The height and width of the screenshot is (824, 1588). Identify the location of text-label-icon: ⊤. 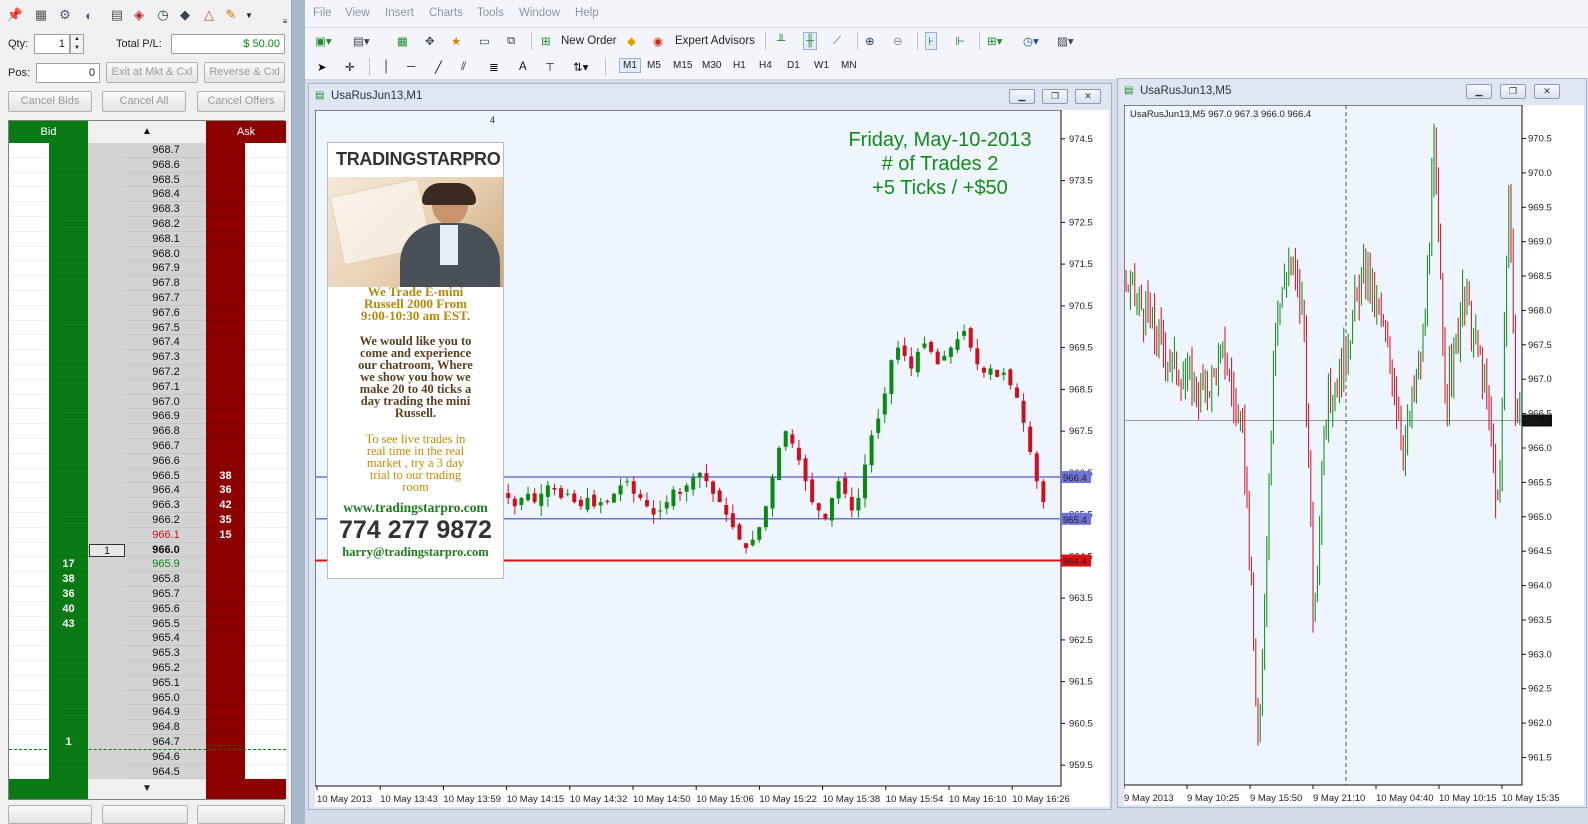
(550, 67).